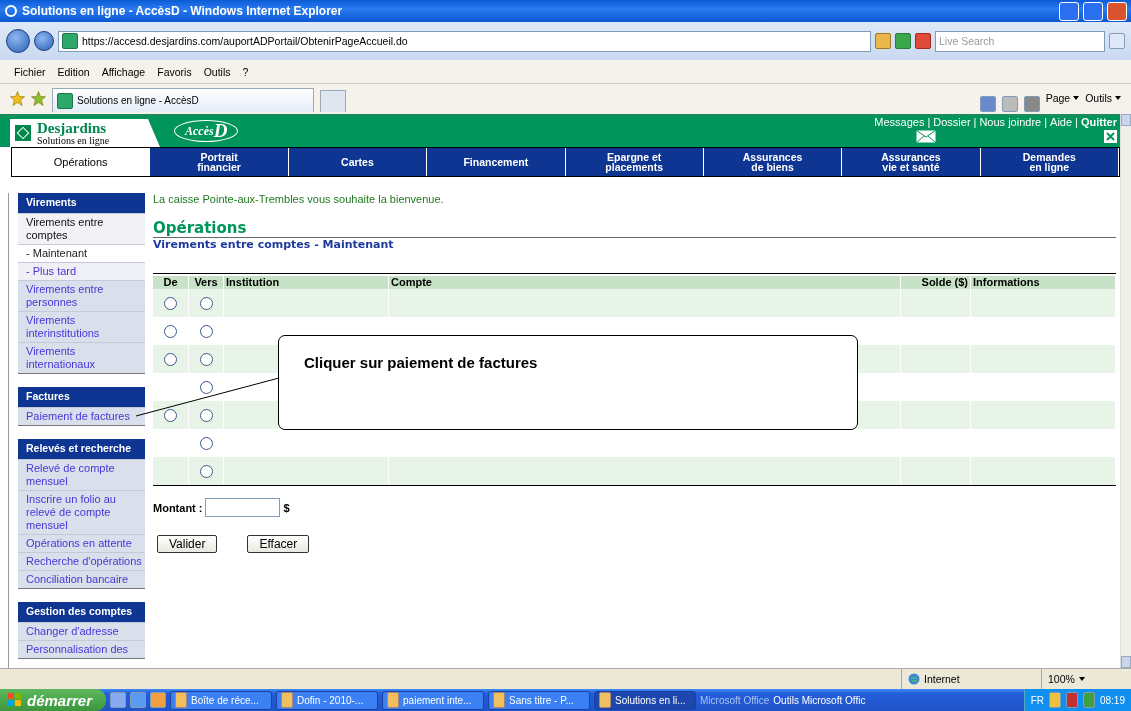  What do you see at coordinates (15, 700) in the screenshot?
I see `windows-logo-icon` at bounding box center [15, 700].